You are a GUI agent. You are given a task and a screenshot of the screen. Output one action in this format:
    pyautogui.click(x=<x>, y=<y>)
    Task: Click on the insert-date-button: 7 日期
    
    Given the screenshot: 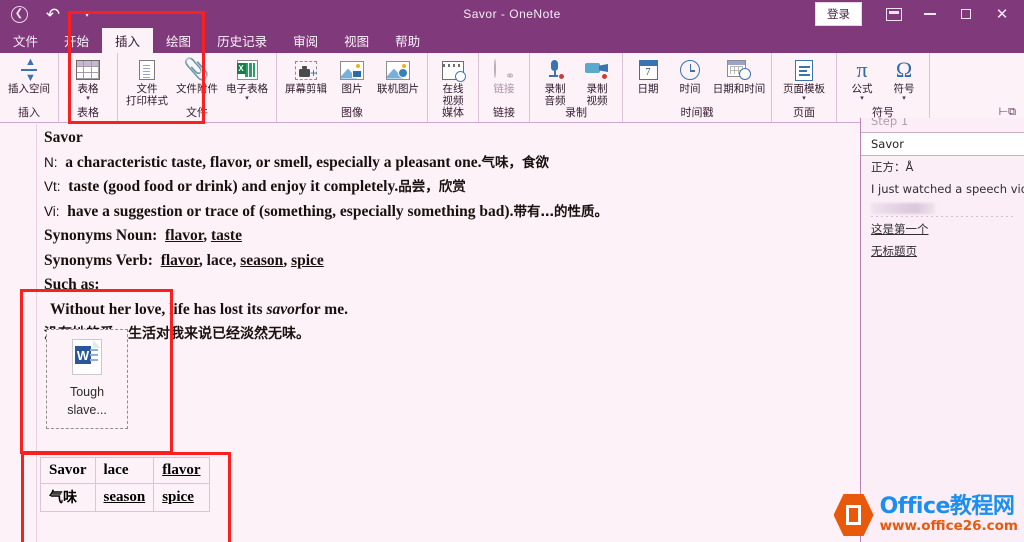 What is the action you would take?
    pyautogui.click(x=648, y=75)
    